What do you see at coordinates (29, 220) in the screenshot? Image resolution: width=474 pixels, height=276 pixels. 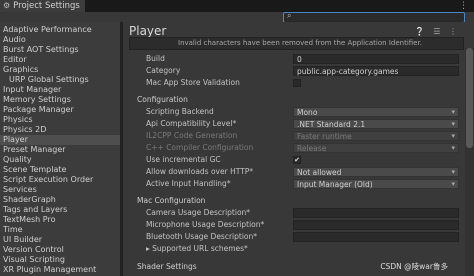 I see `sidebar-item: TextMesh Pro` at bounding box center [29, 220].